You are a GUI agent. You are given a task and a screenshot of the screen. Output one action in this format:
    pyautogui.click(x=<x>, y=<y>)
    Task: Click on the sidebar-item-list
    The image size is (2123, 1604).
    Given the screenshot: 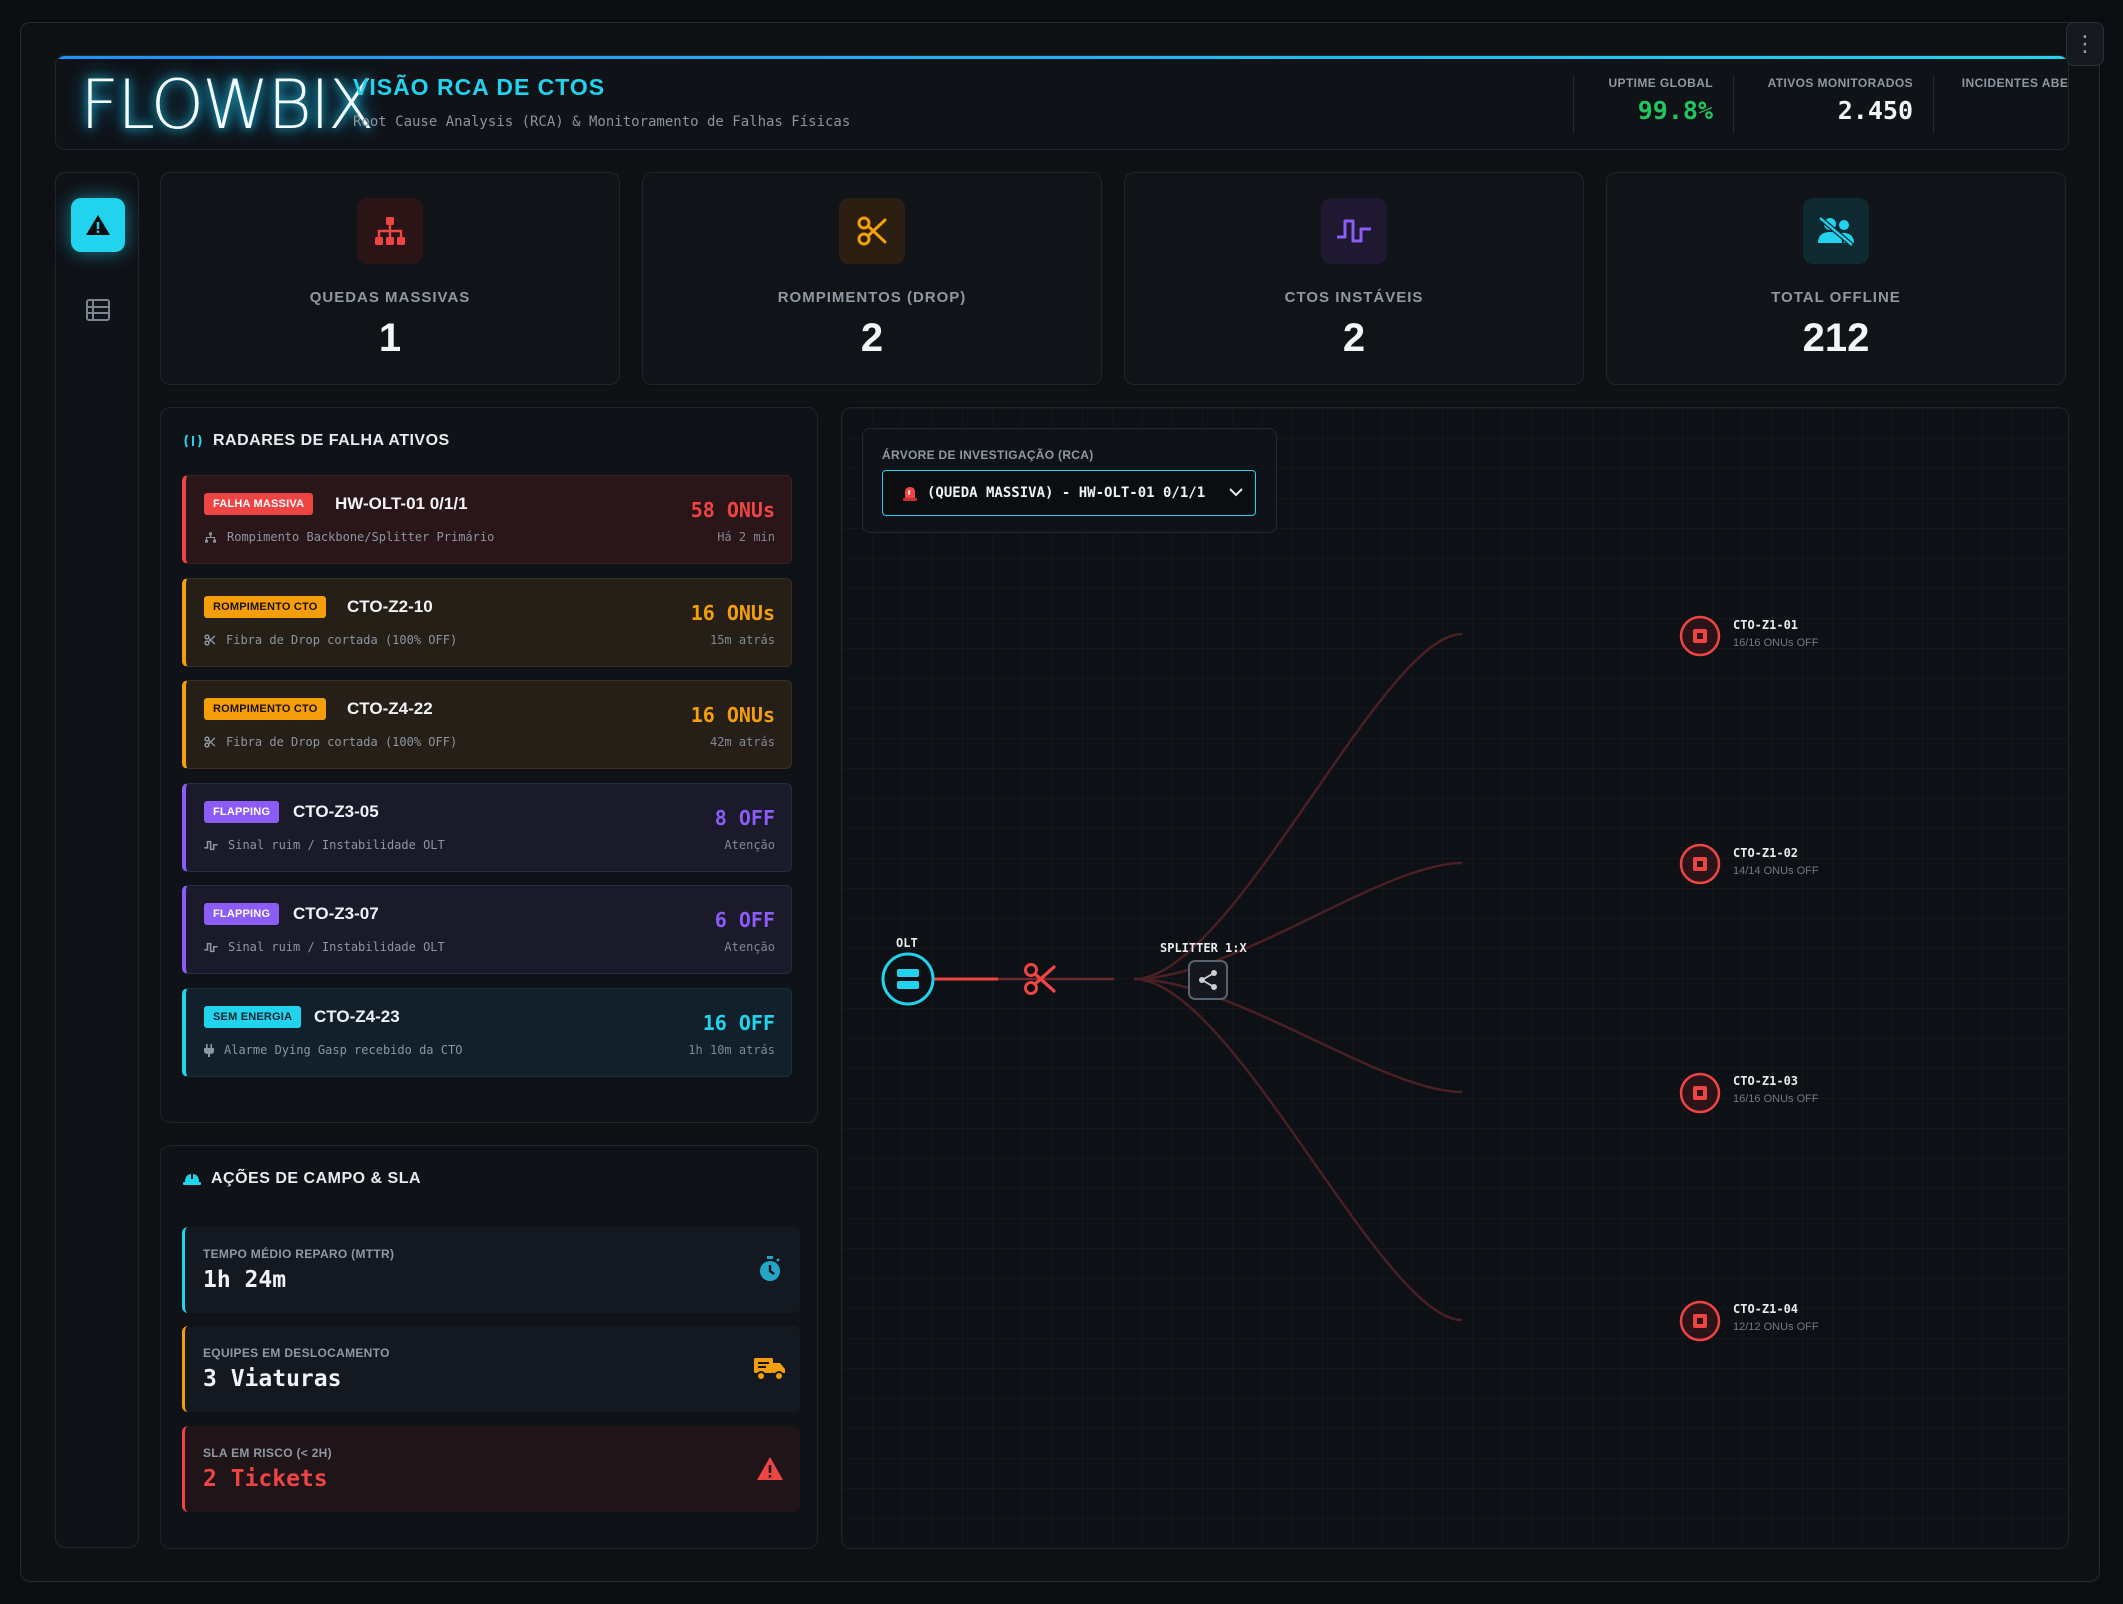 What is the action you would take?
    pyautogui.click(x=98, y=310)
    